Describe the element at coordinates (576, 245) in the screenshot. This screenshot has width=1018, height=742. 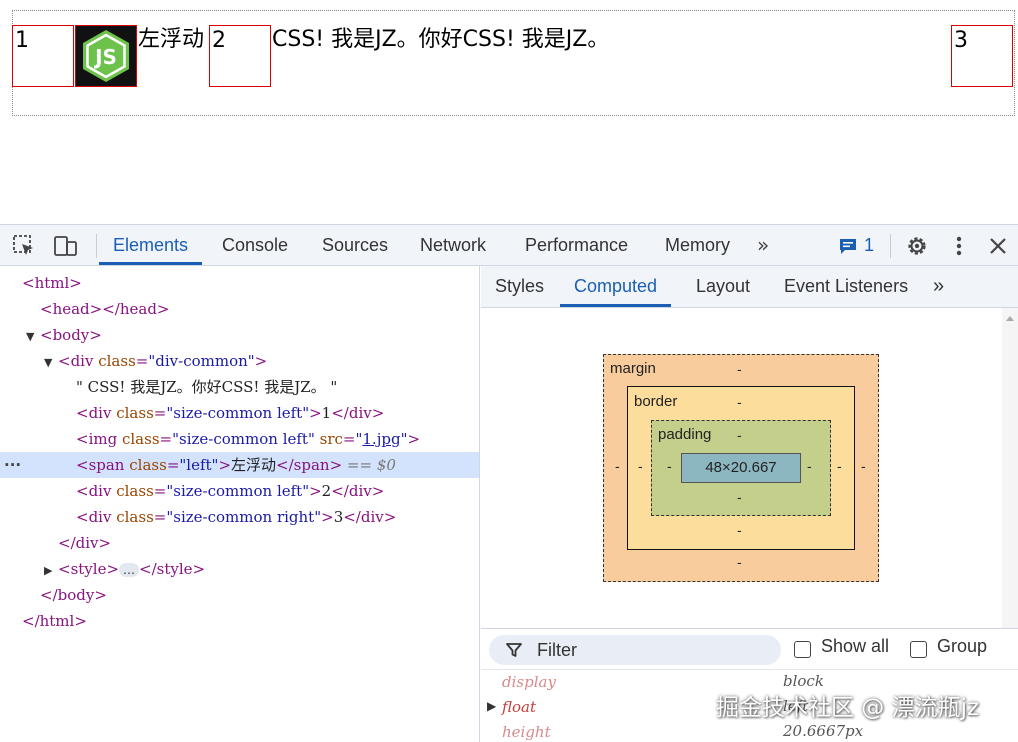
I see `tab-performance: Performance` at that location.